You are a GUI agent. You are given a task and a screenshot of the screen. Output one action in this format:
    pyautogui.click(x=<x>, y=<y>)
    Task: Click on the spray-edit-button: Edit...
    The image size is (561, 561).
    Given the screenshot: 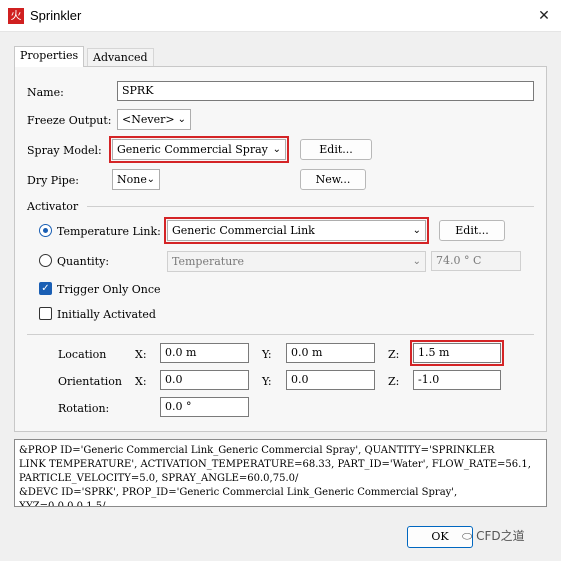 What is the action you would take?
    pyautogui.click(x=336, y=149)
    